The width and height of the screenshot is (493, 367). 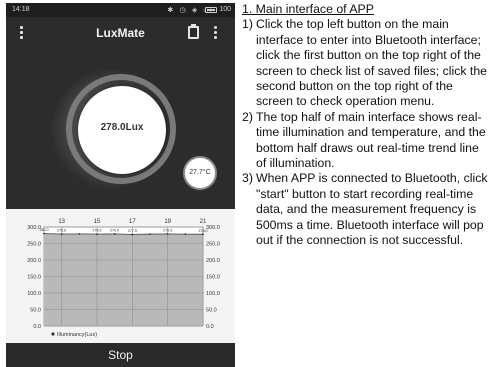 I want to click on data-label: 279.0, so click(x=114, y=230).